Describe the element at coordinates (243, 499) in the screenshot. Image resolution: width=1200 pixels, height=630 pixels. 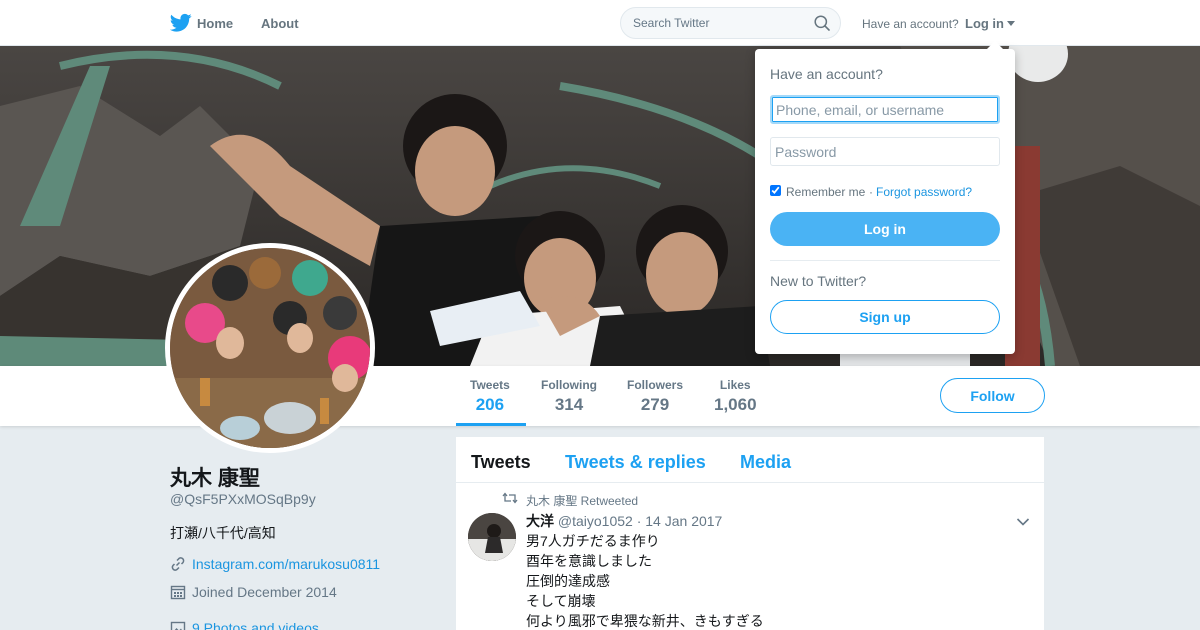
I see `profile-handle: @QsF5PXxMOSqBp9y` at that location.